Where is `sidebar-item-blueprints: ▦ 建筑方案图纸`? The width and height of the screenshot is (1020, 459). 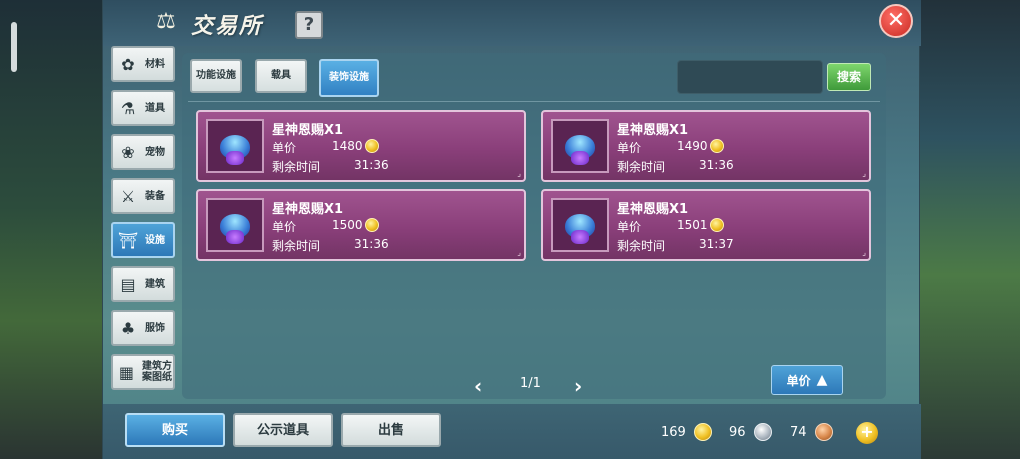 sidebar-item-blueprints: ▦ 建筑方案图纸 is located at coordinates (143, 372).